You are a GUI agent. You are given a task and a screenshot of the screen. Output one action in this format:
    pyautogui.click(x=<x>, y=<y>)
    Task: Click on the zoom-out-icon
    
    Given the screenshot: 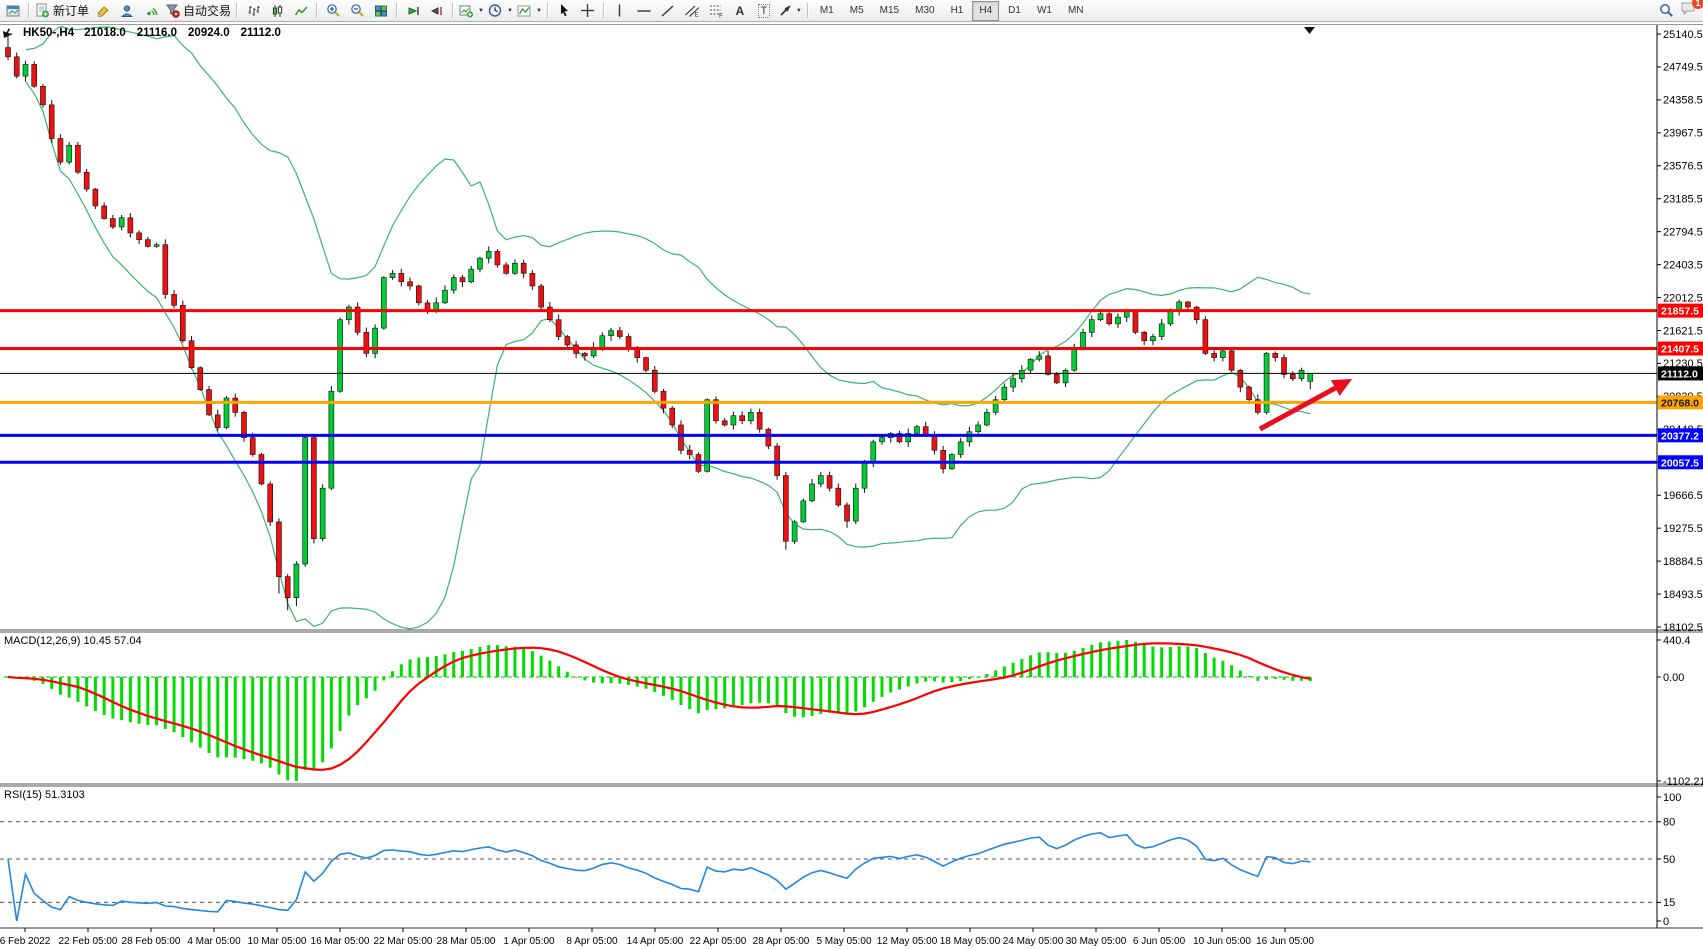 What is the action you would take?
    pyautogui.click(x=357, y=10)
    